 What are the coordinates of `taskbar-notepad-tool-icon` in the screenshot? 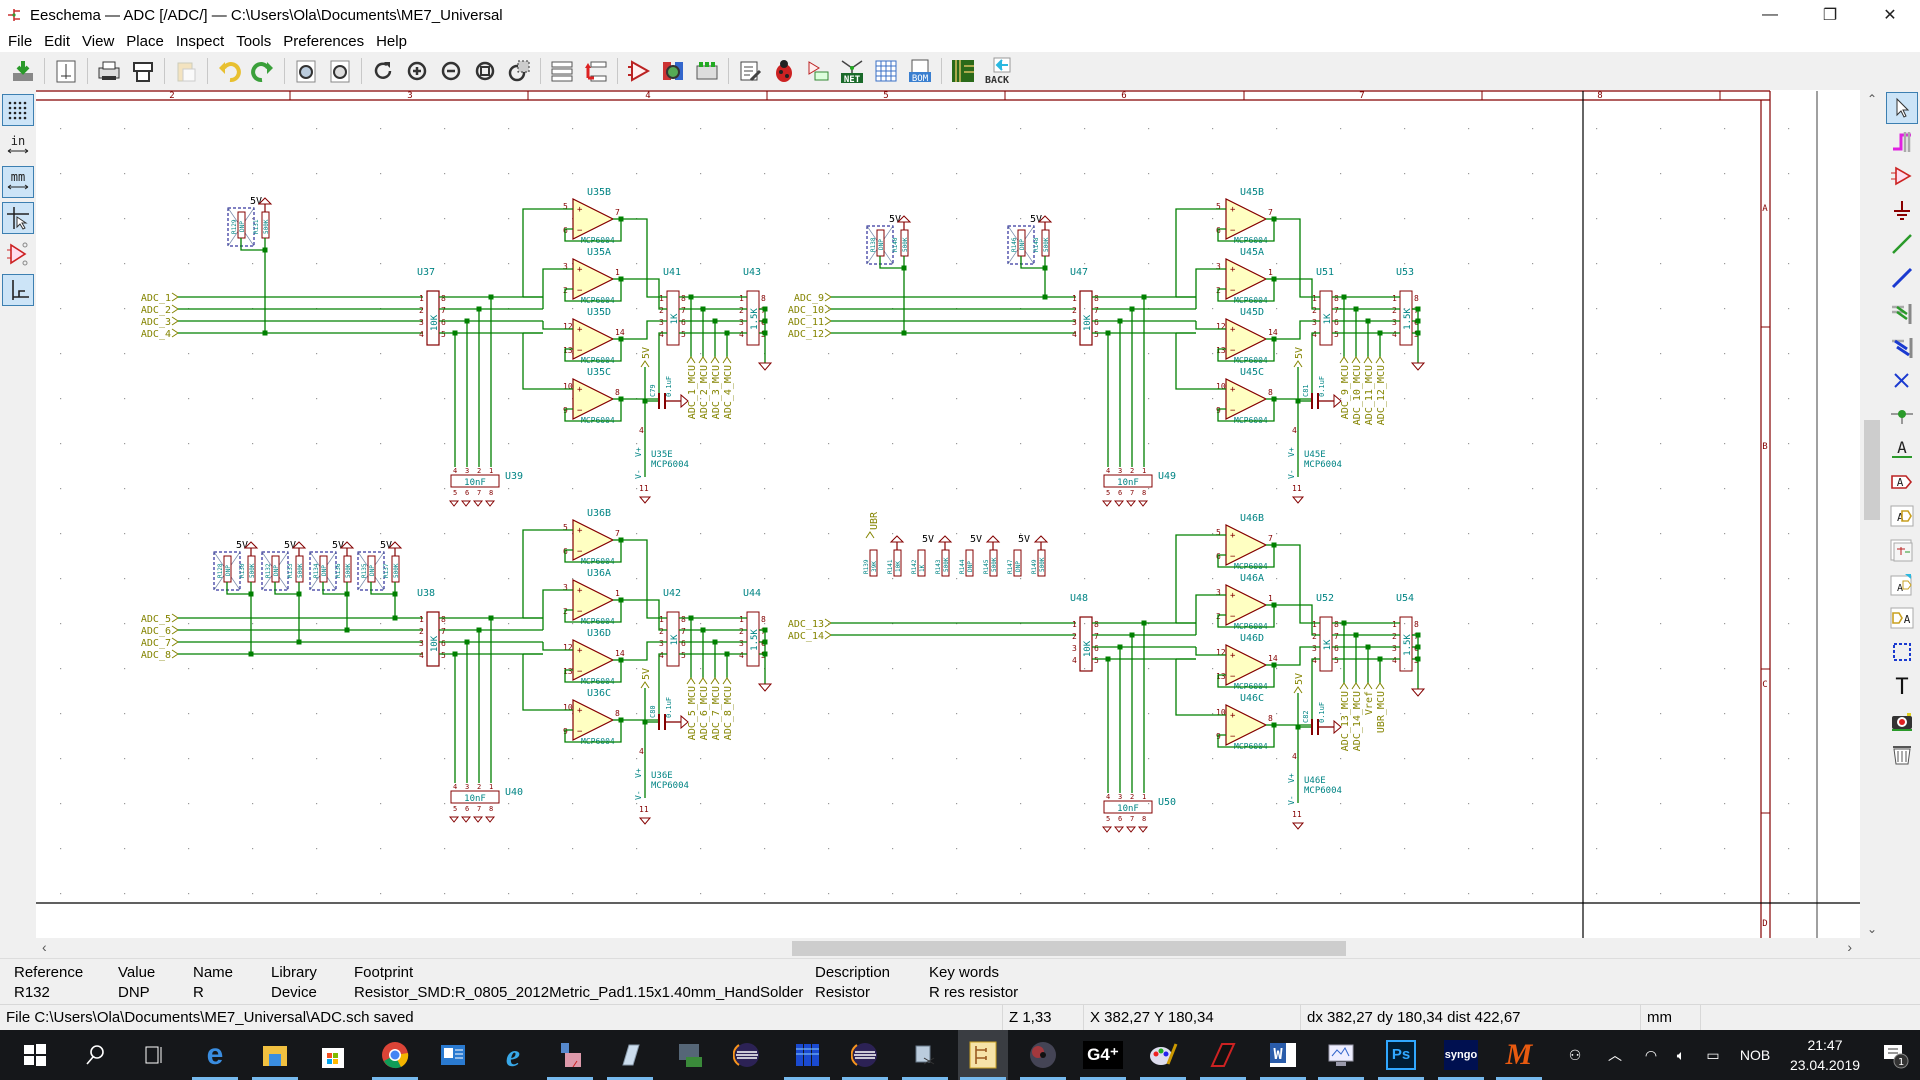 It's located at (630, 1055).